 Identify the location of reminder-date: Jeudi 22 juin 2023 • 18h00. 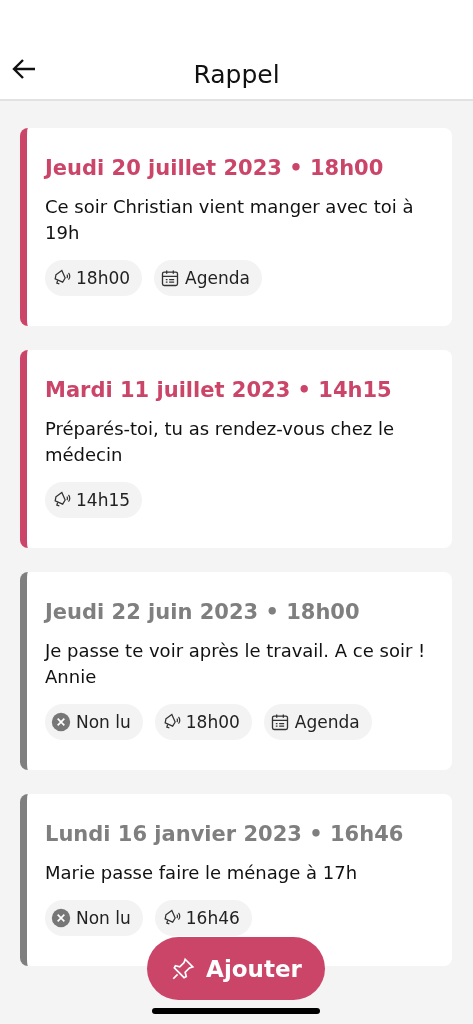
(203, 612).